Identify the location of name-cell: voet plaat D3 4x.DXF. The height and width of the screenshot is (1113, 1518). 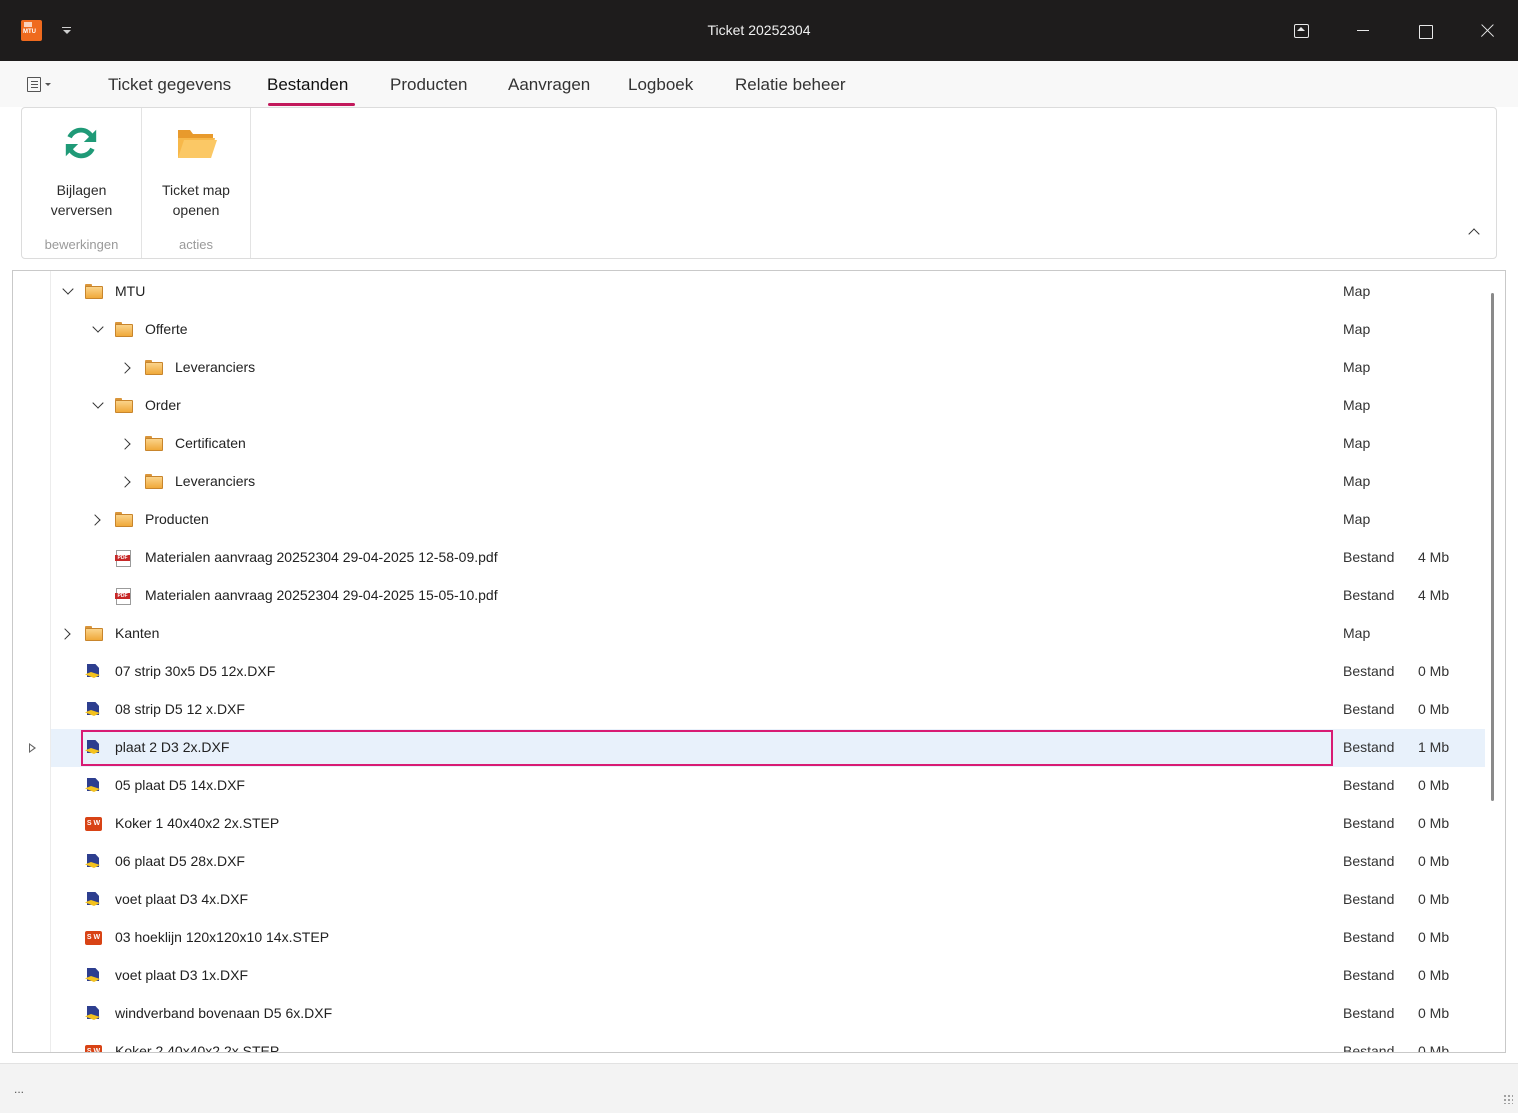
(696, 900).